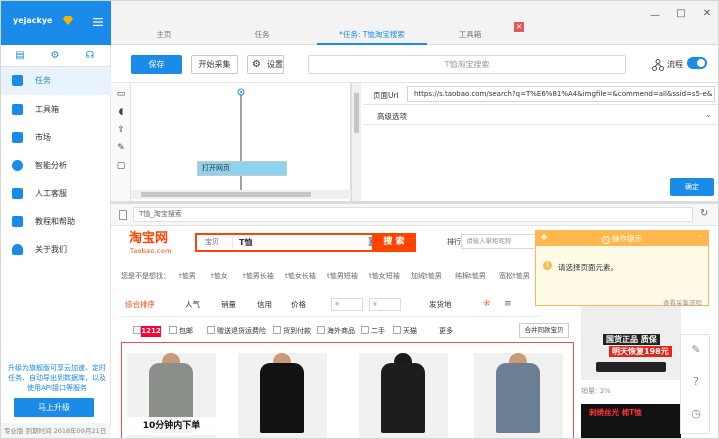 The width and height of the screenshot is (719, 439). I want to click on ship-from-select: 发货地, so click(440, 304).